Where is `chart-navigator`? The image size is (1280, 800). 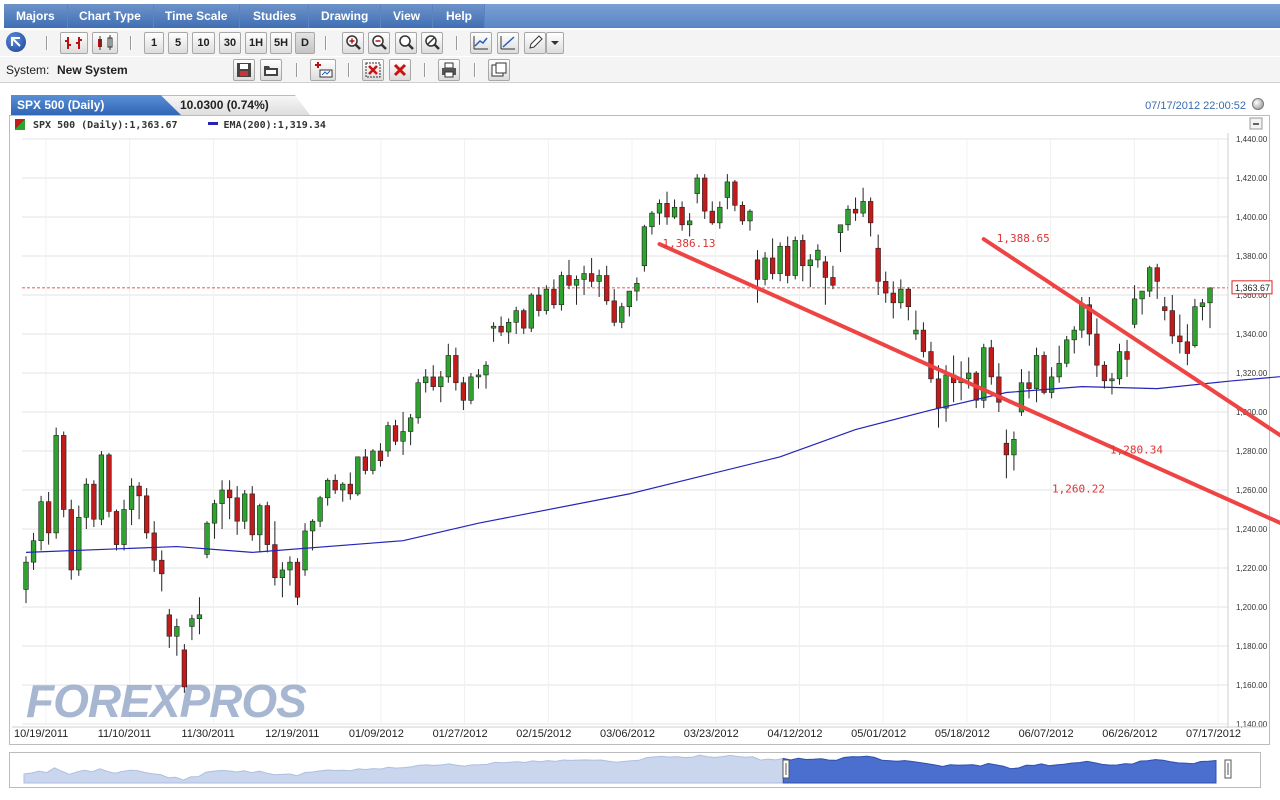 chart-navigator is located at coordinates (635, 770).